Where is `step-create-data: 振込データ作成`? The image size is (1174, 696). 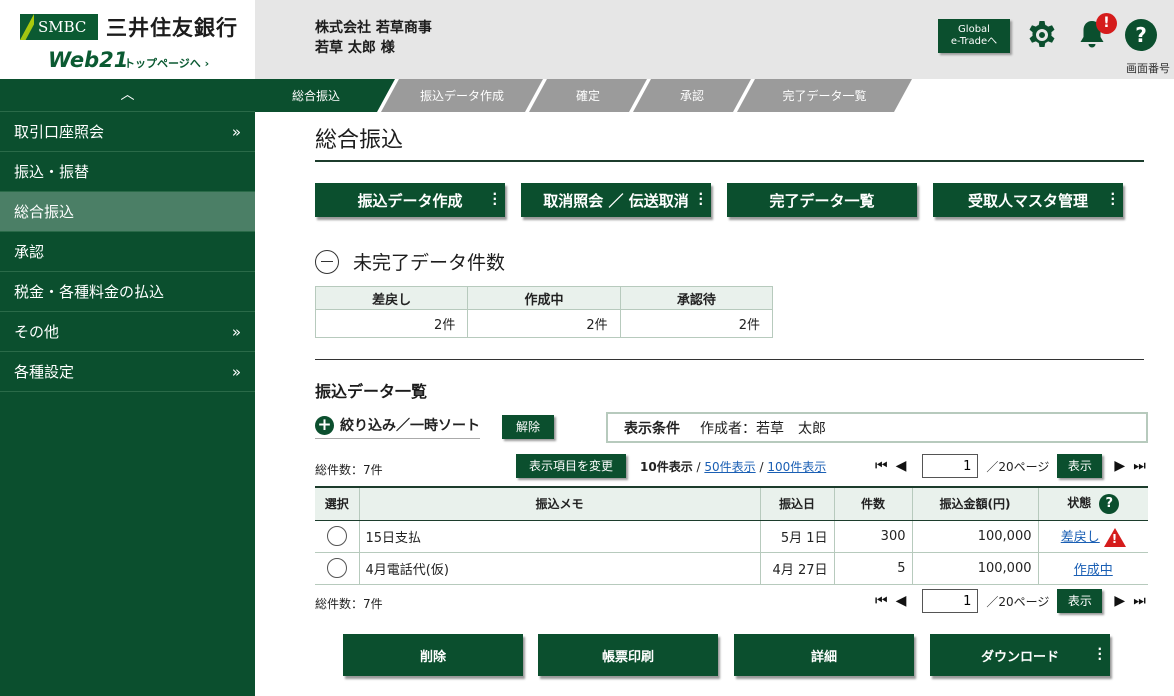 step-create-data: 振込データ作成 is located at coordinates (462, 95).